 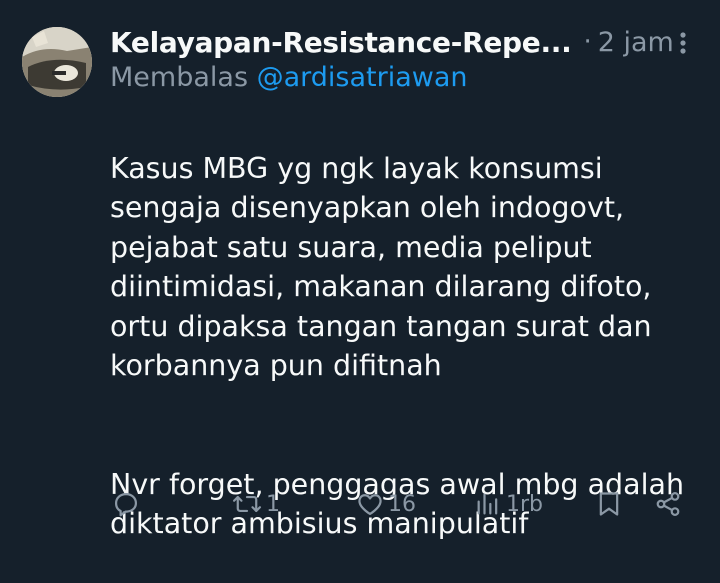 I want to click on like-button: 16, so click(x=386, y=504).